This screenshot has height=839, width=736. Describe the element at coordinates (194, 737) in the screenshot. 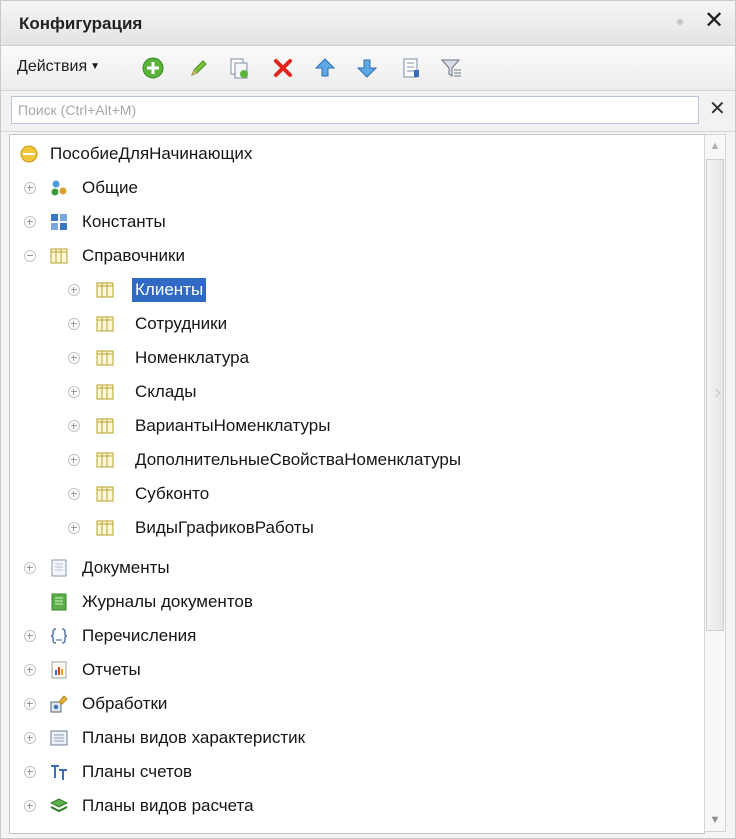

I see `tree-item-label: Планы видов характеристик` at that location.